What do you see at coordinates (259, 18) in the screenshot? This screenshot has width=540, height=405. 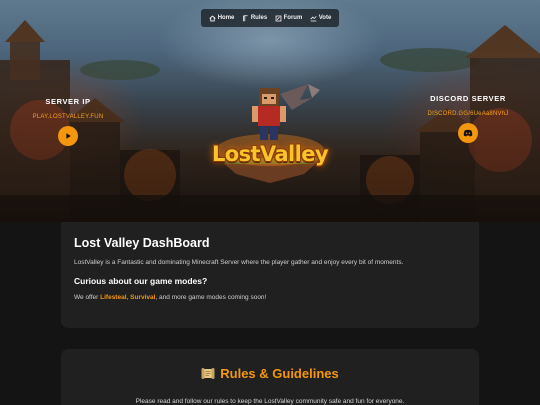 I see `nav-rules-label: Rules` at bounding box center [259, 18].